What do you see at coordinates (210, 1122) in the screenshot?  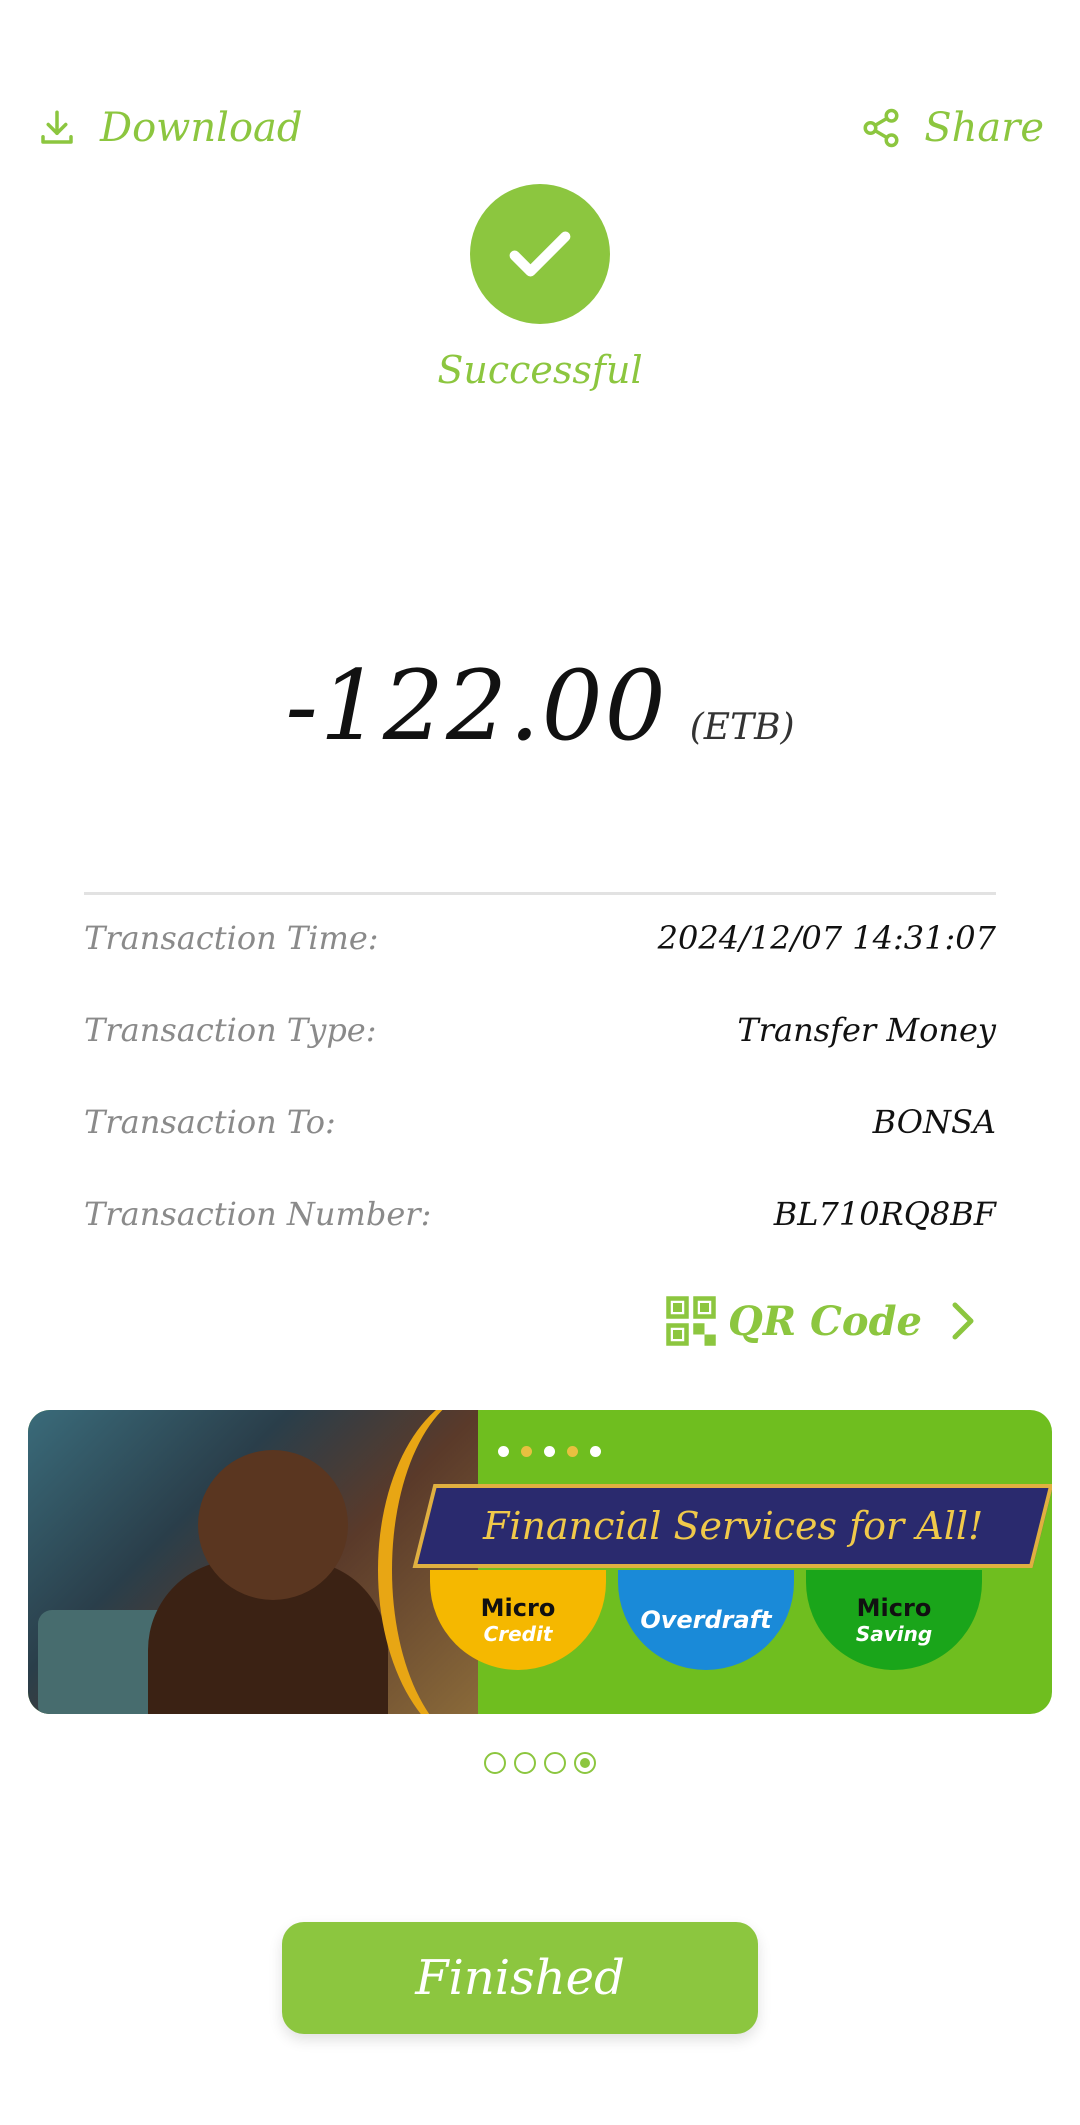 I see `detail-label: Transaction To:` at bounding box center [210, 1122].